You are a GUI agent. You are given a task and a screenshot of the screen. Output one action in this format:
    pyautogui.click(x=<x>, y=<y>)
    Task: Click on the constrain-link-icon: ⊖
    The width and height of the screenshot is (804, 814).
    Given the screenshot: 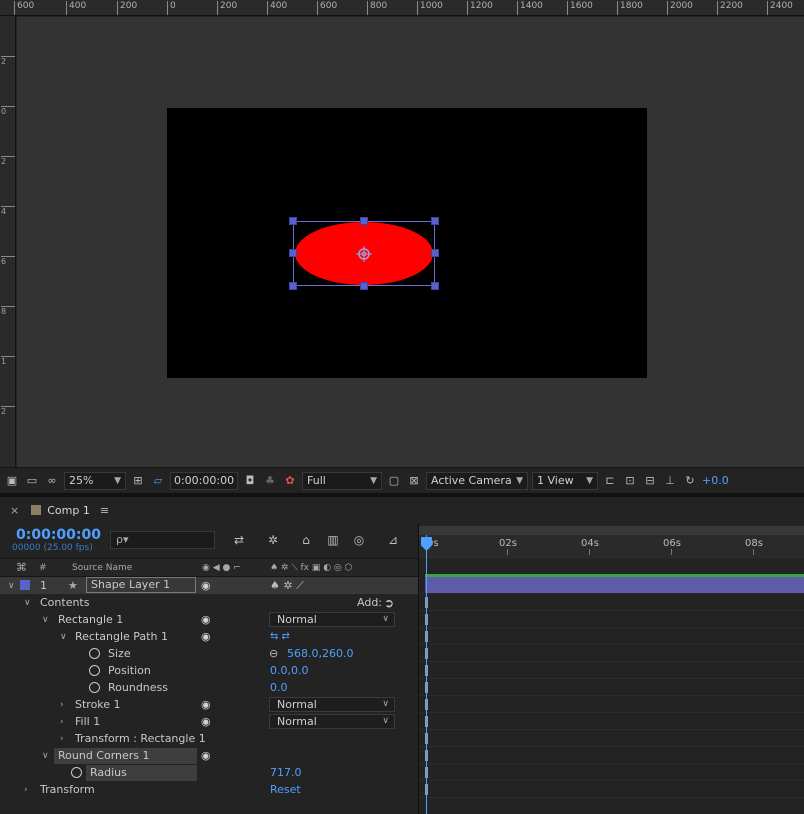 What is the action you would take?
    pyautogui.click(x=273, y=653)
    